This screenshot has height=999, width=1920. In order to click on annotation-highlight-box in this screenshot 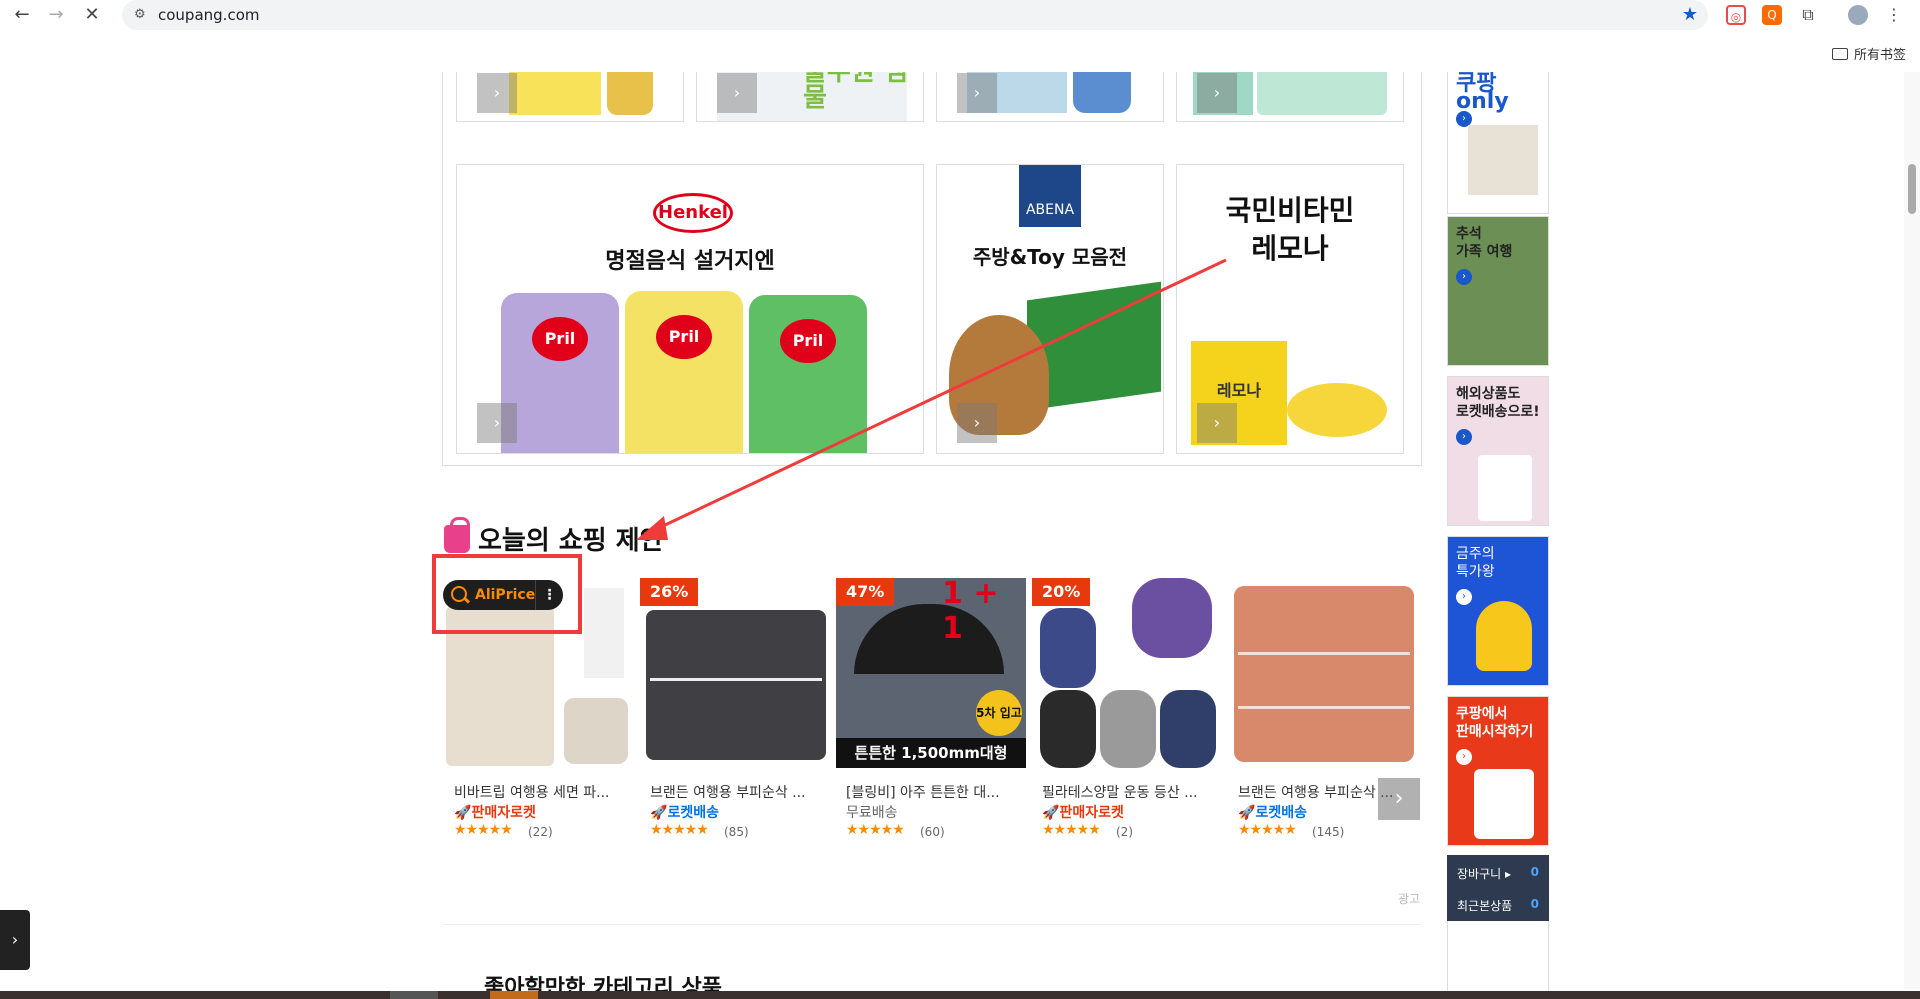, I will do `click(507, 594)`.